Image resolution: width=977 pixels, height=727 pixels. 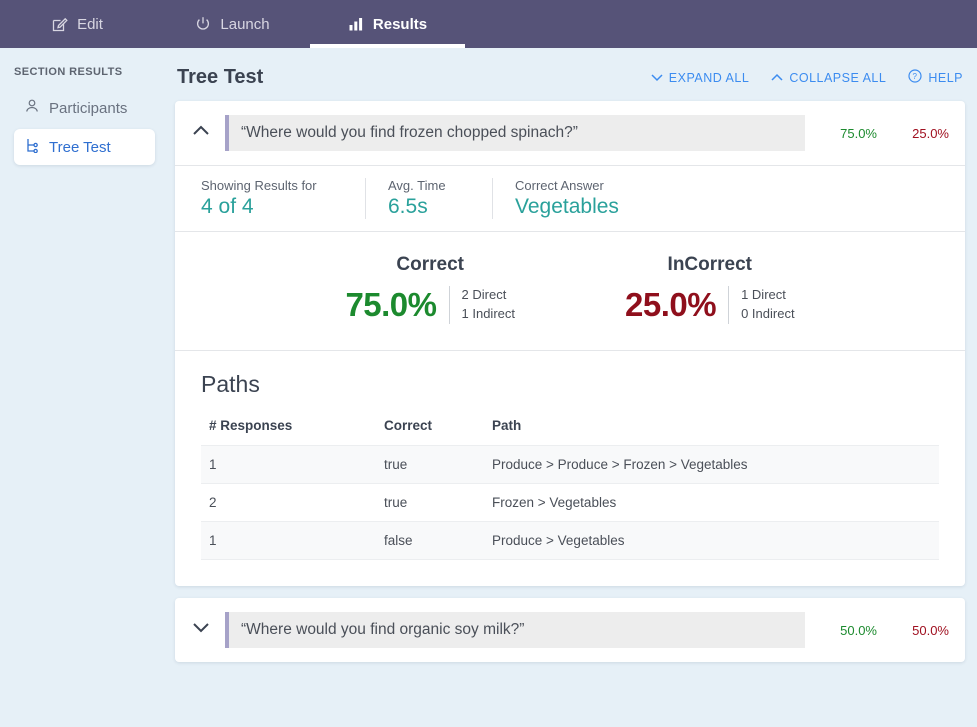 What do you see at coordinates (32, 147) in the screenshot?
I see `tree-hierarchy-icon` at bounding box center [32, 147].